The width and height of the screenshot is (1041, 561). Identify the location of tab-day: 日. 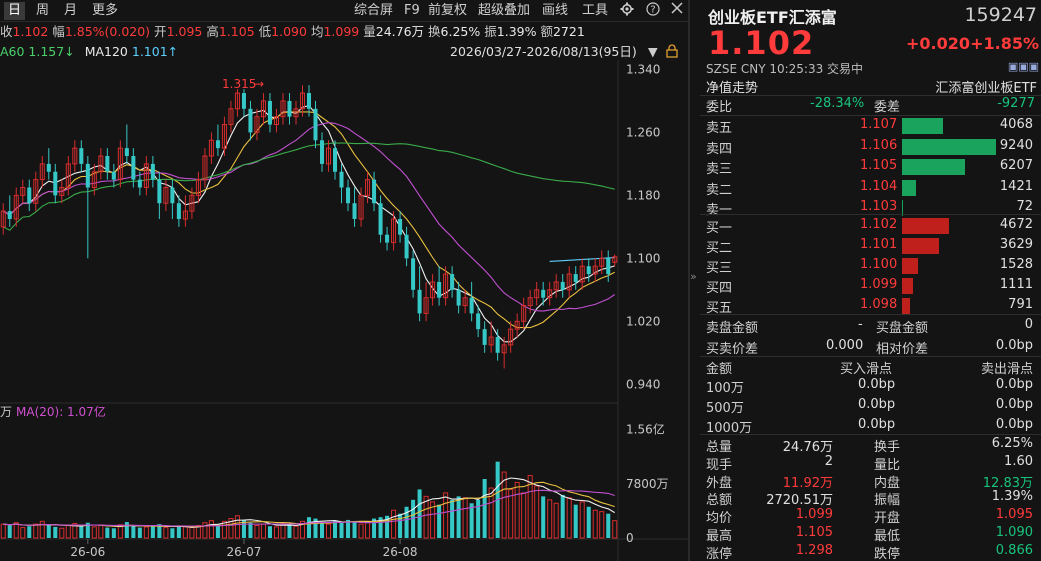
(15, 11).